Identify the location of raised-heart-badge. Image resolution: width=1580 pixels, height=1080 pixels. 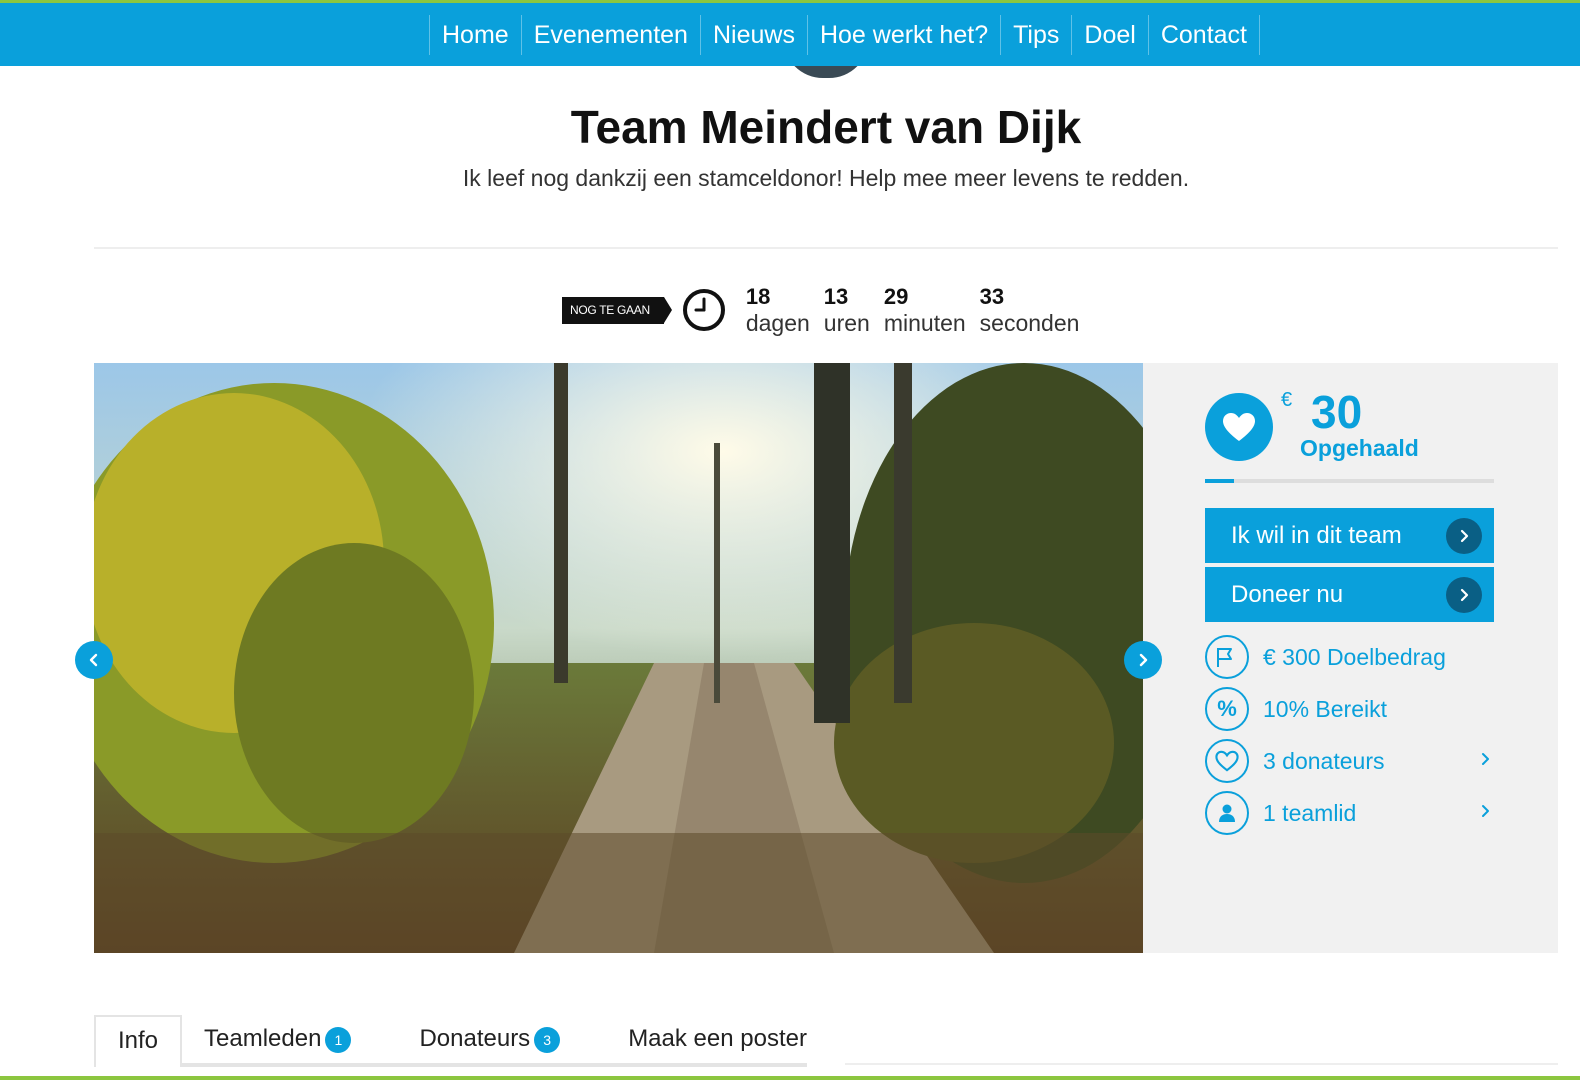
(1239, 427).